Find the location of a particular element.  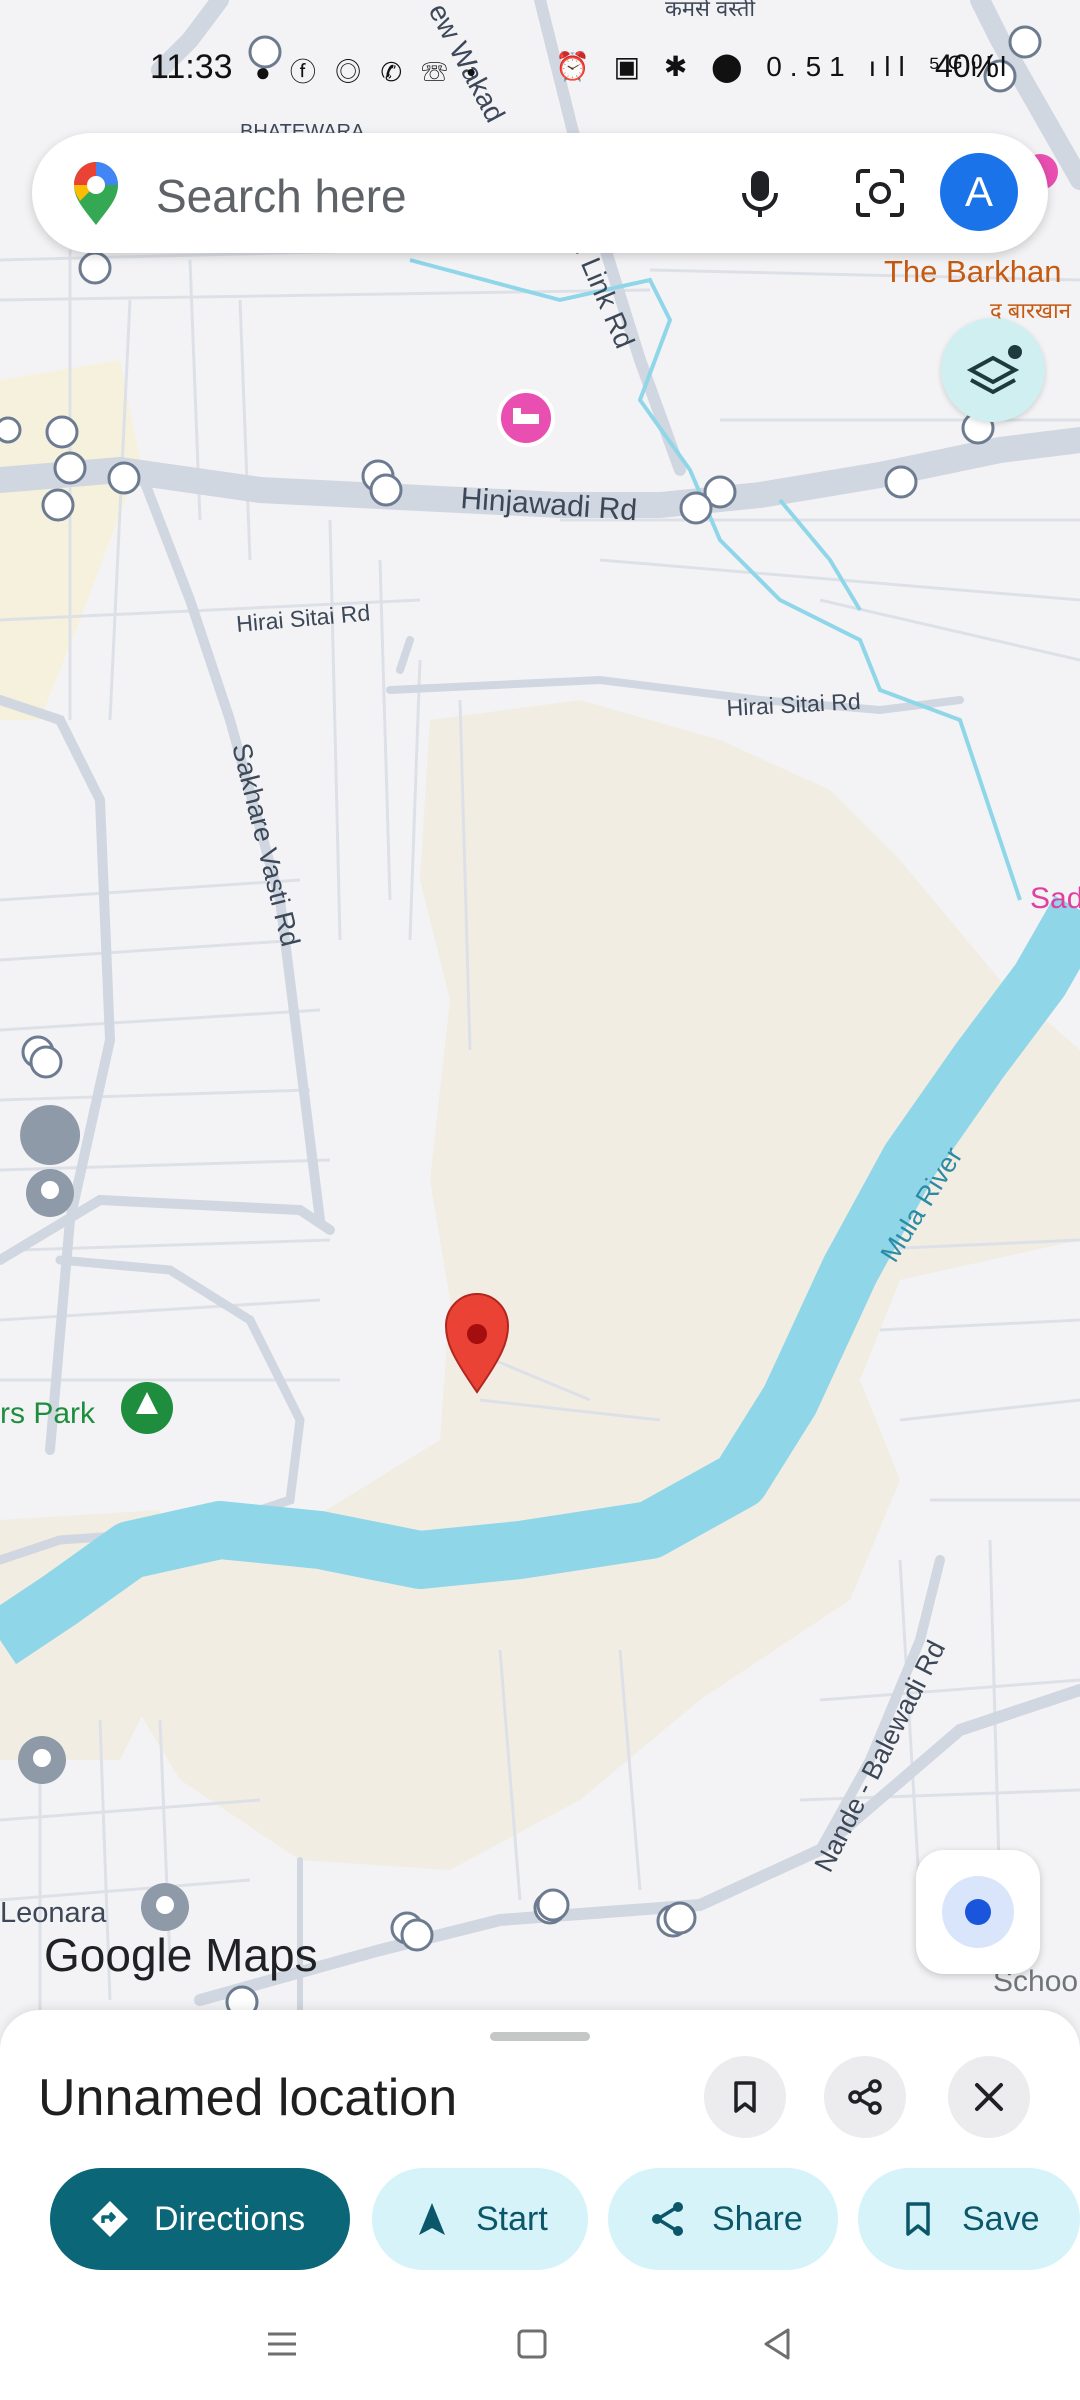

close-icon is located at coordinates (989, 2097).